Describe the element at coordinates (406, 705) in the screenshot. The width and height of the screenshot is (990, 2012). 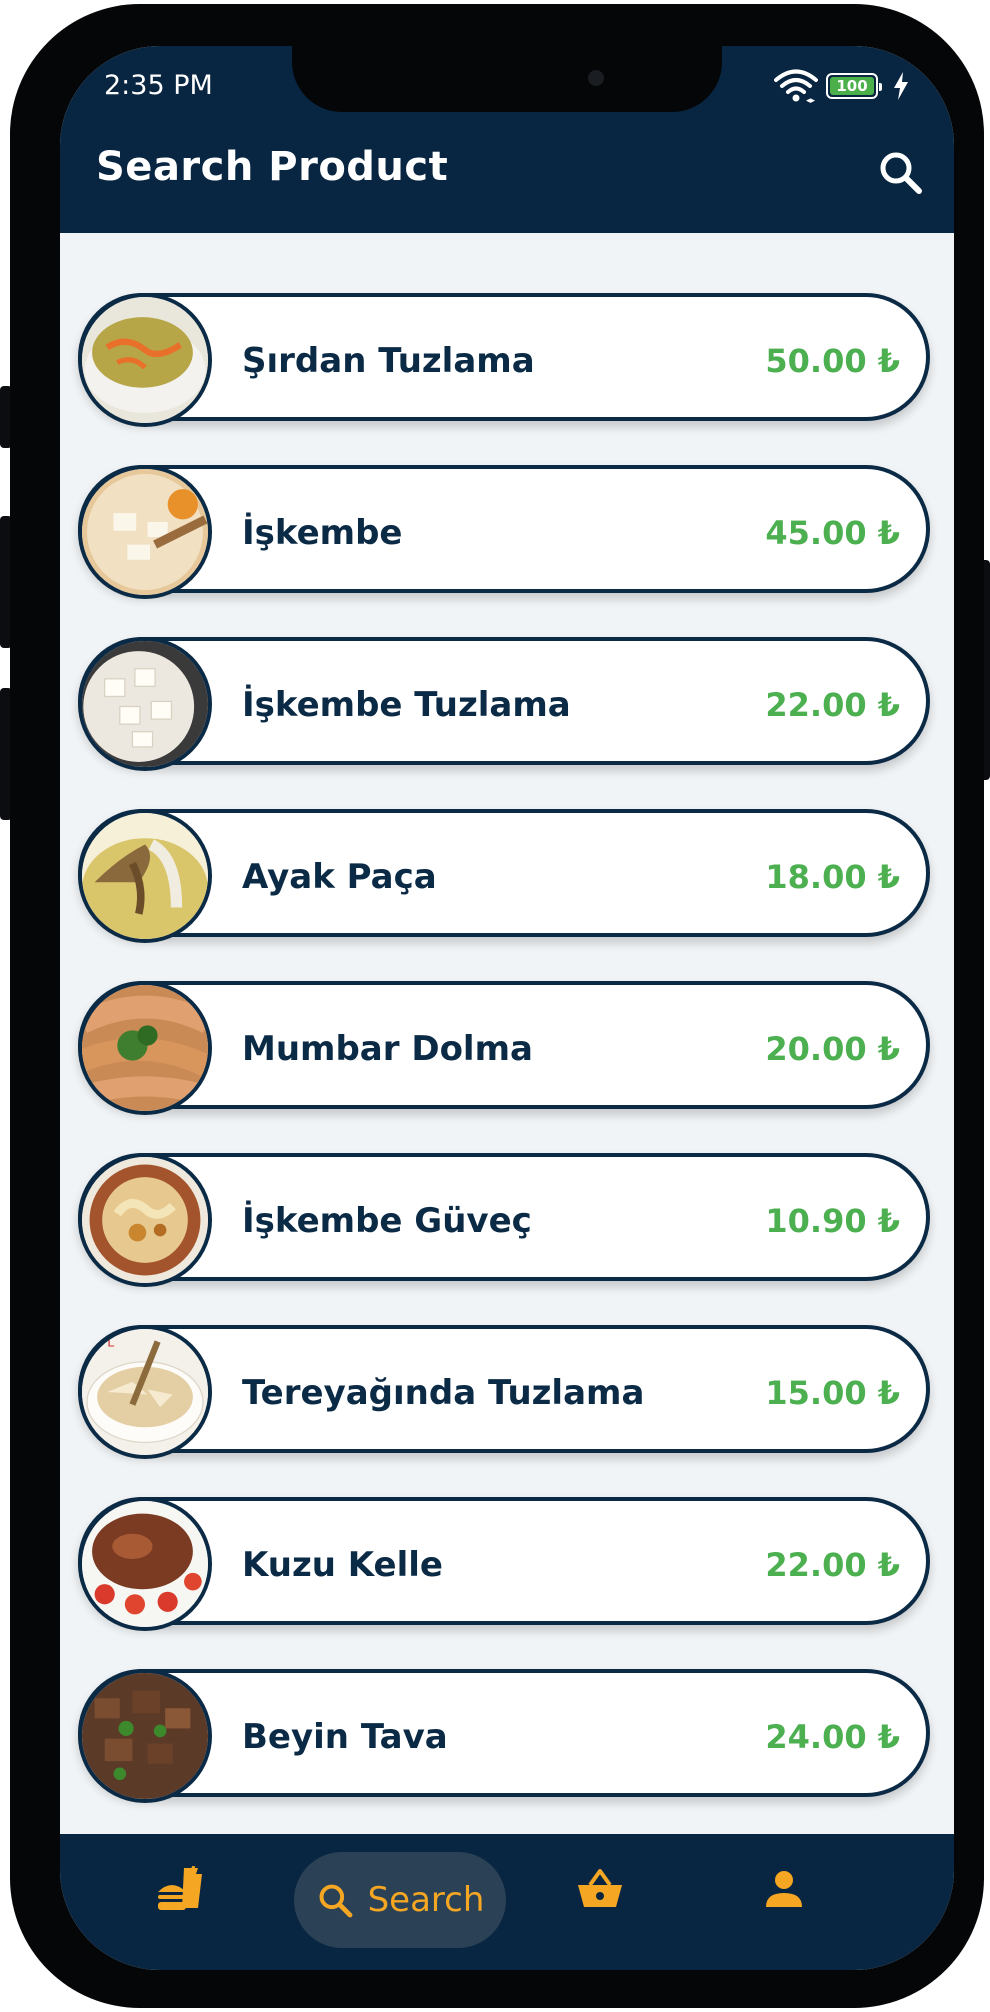
I see `product-name: İşkembe Tuzlama` at that location.